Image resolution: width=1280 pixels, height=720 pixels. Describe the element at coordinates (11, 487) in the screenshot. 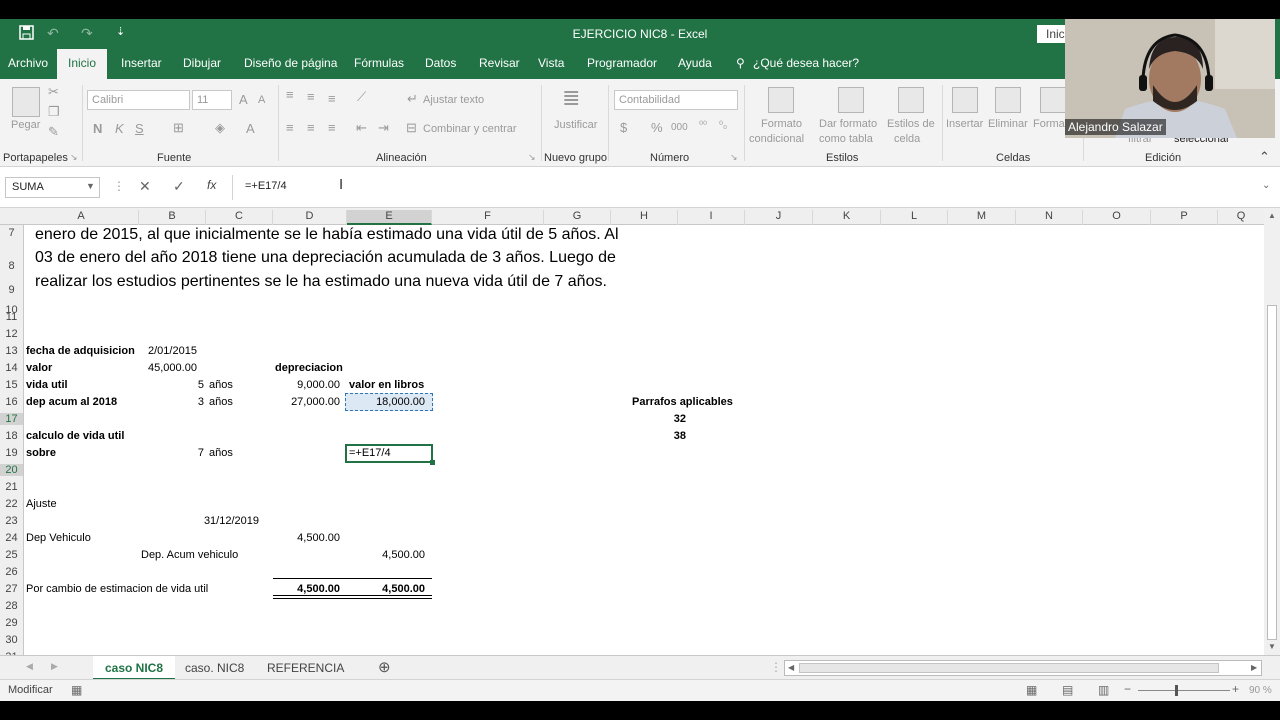

I see `row-header: 21` at that location.